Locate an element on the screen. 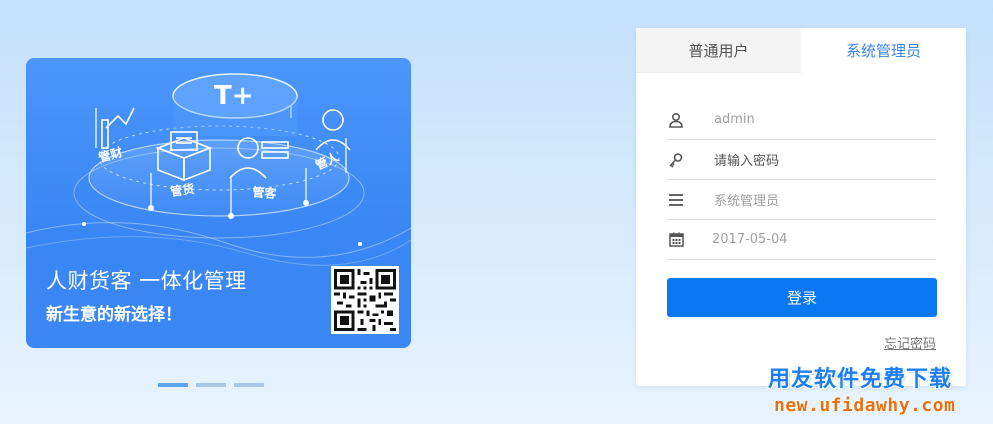  tplus-logo-text: T+ is located at coordinates (234, 96).